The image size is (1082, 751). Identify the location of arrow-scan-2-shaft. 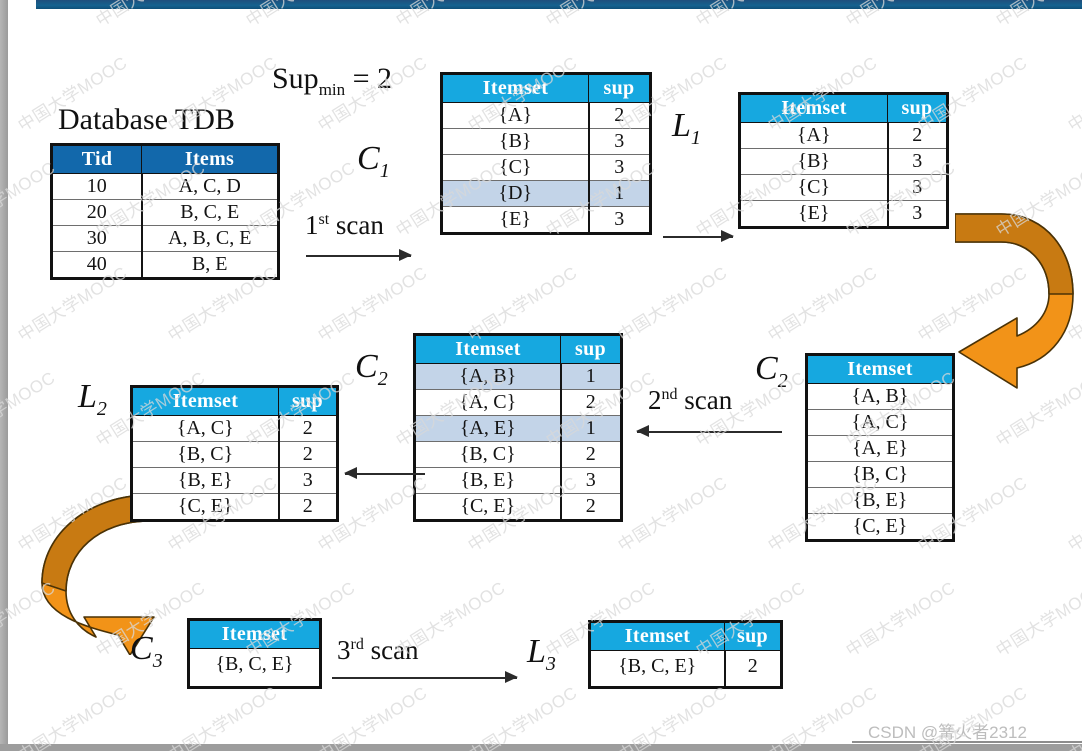
(709, 432).